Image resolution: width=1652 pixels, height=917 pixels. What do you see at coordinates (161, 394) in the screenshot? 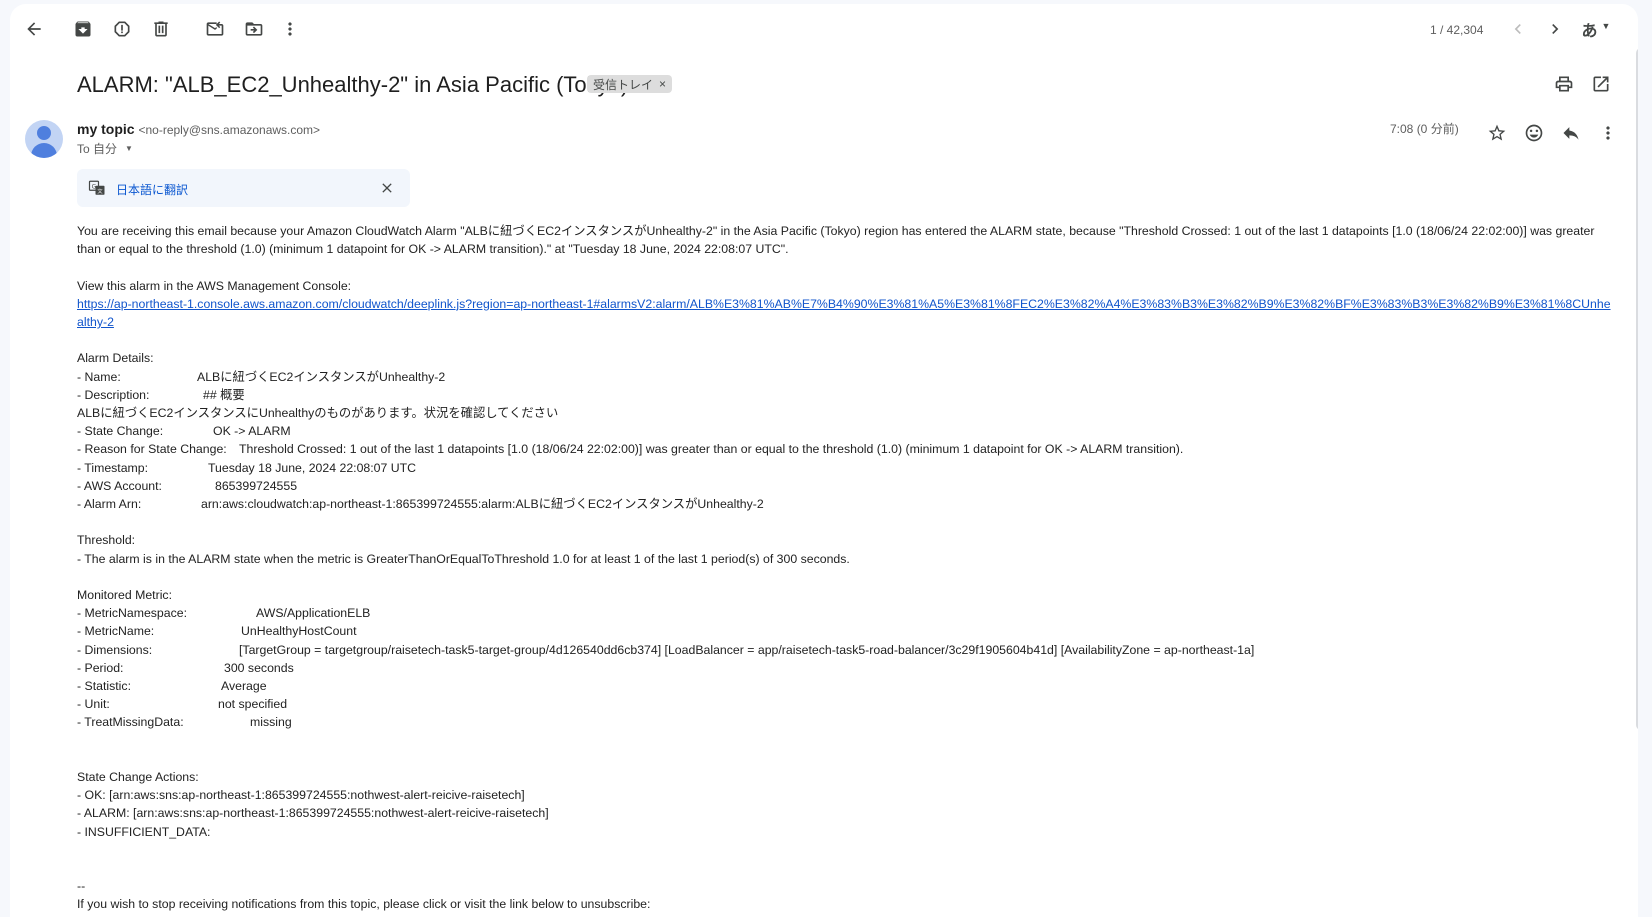
I see `detail-row: - Description: ## 概要` at bounding box center [161, 394].